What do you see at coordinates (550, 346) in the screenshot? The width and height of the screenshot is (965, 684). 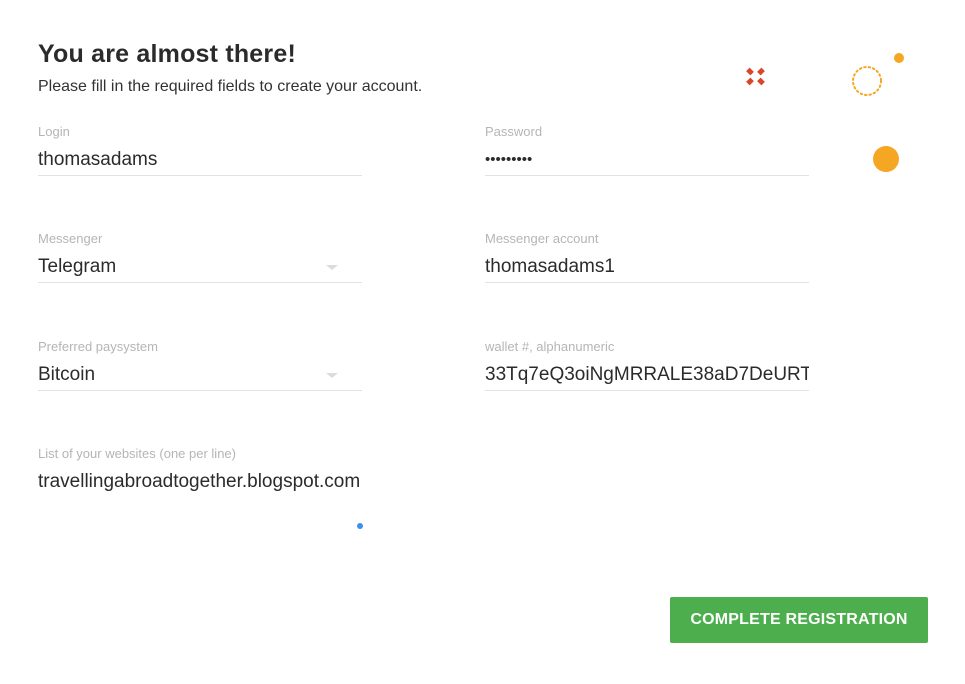 I see `wallet-label: wallet #, alphanumeric` at bounding box center [550, 346].